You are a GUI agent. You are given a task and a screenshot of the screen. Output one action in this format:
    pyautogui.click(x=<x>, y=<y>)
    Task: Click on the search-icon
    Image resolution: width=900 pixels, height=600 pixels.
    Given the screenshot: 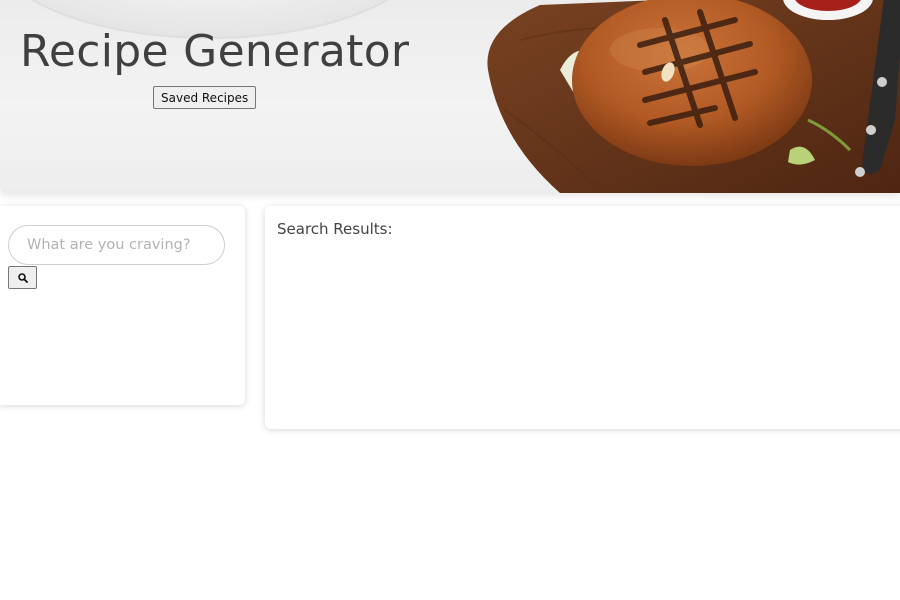 What is the action you would take?
    pyautogui.click(x=22, y=277)
    